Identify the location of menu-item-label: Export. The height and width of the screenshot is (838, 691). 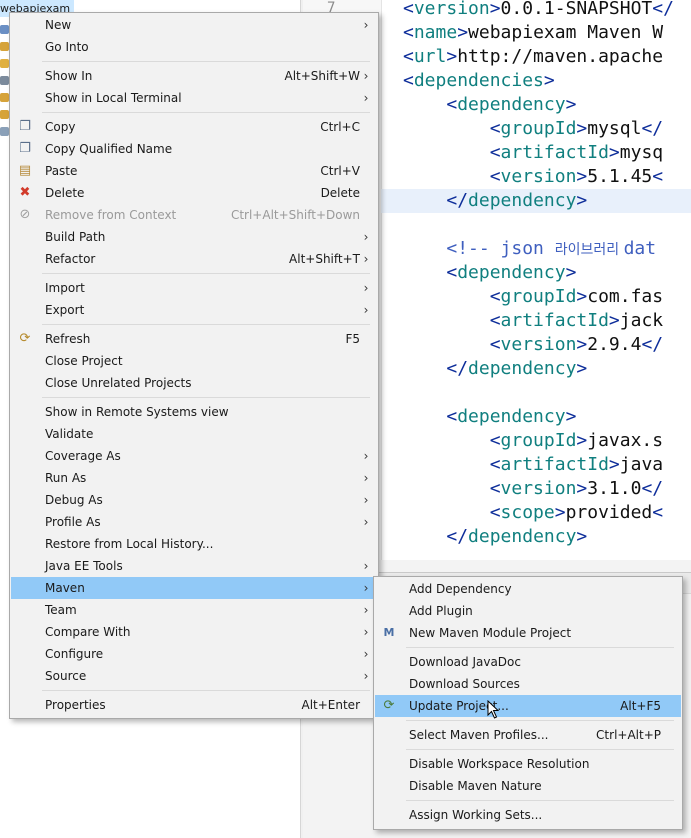
(65, 310).